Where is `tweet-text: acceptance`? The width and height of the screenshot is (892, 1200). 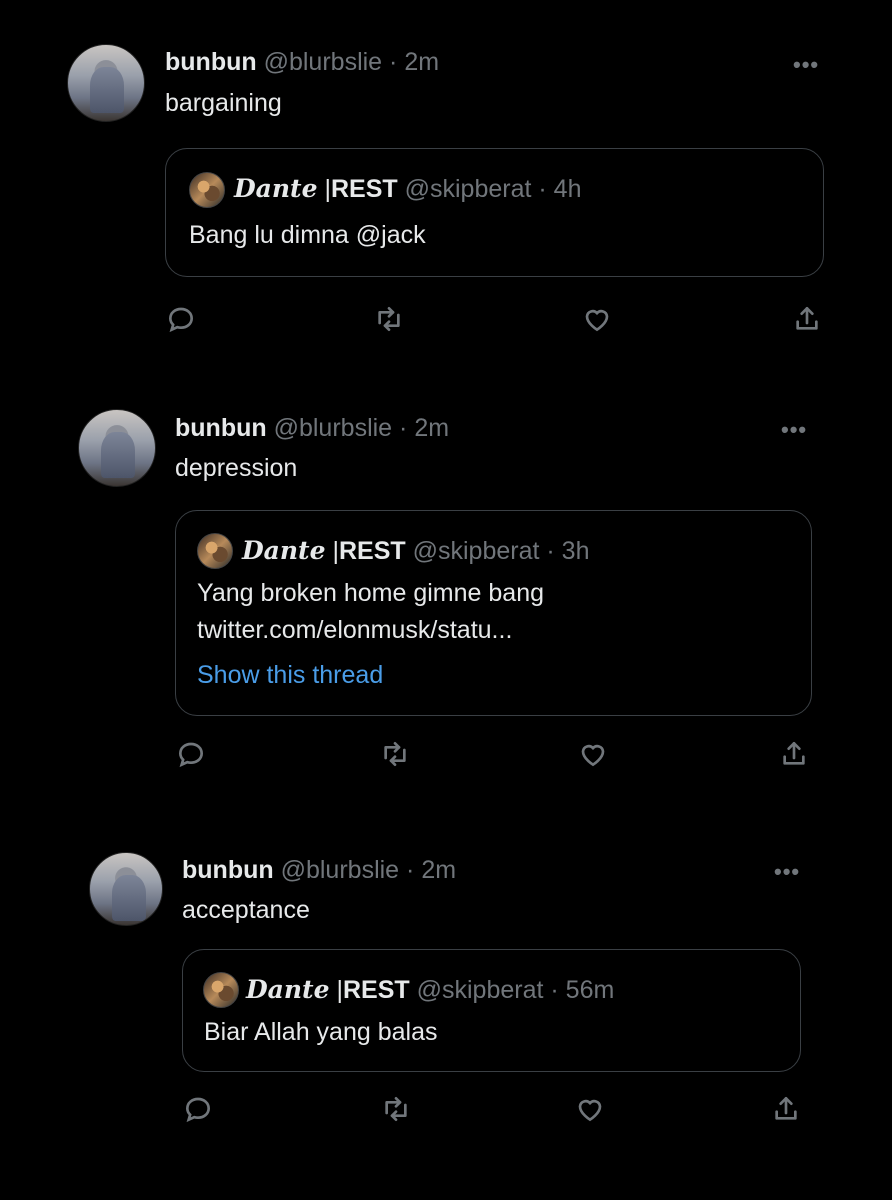
tweet-text: acceptance is located at coordinates (246, 910).